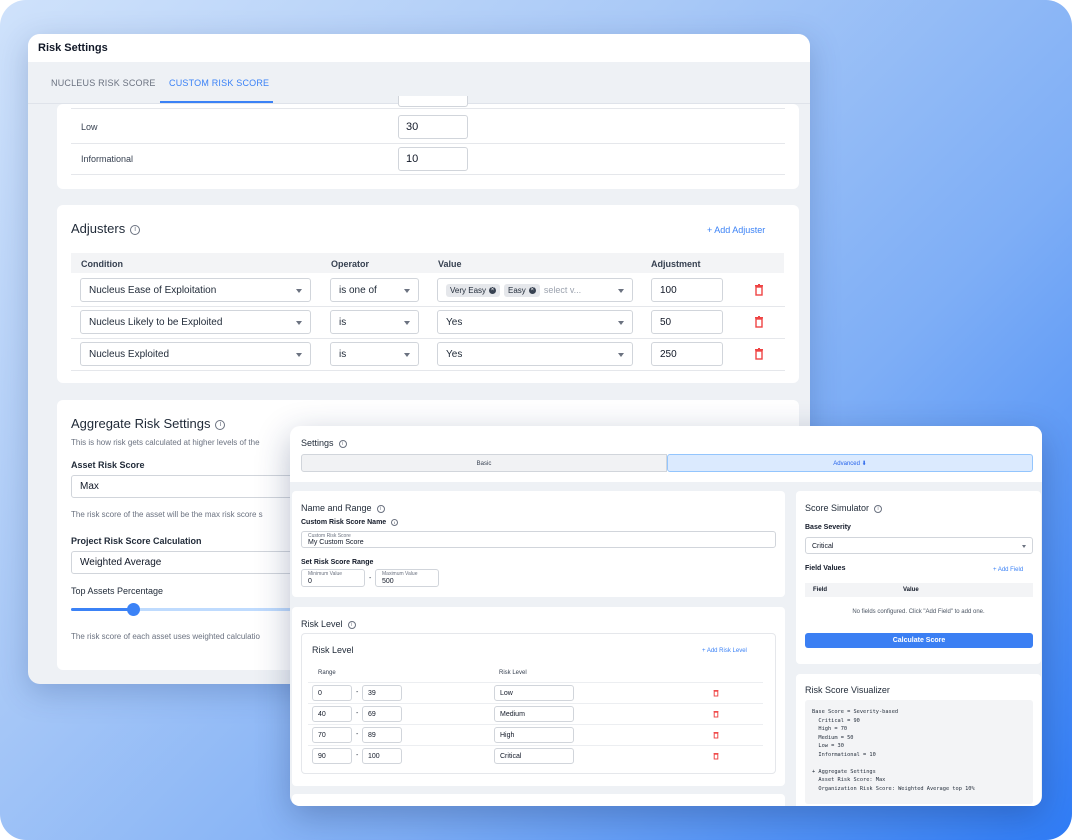  Describe the element at coordinates (332, 714) in the screenshot. I see `range-min-input: 40` at that location.